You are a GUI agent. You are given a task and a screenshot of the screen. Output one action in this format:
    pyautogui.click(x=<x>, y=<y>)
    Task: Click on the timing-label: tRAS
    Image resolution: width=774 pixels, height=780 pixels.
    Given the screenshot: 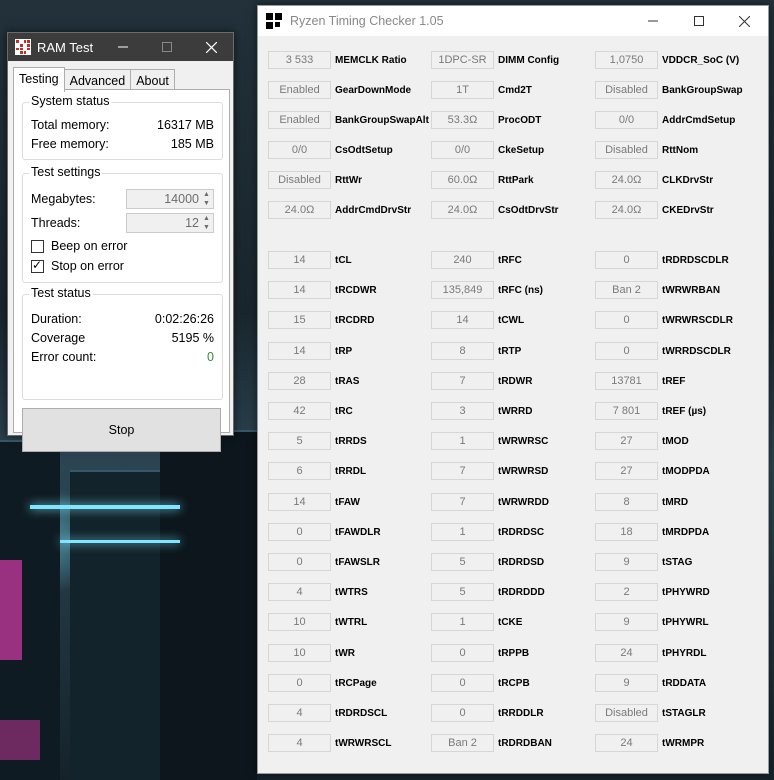 What is the action you would take?
    pyautogui.click(x=347, y=381)
    